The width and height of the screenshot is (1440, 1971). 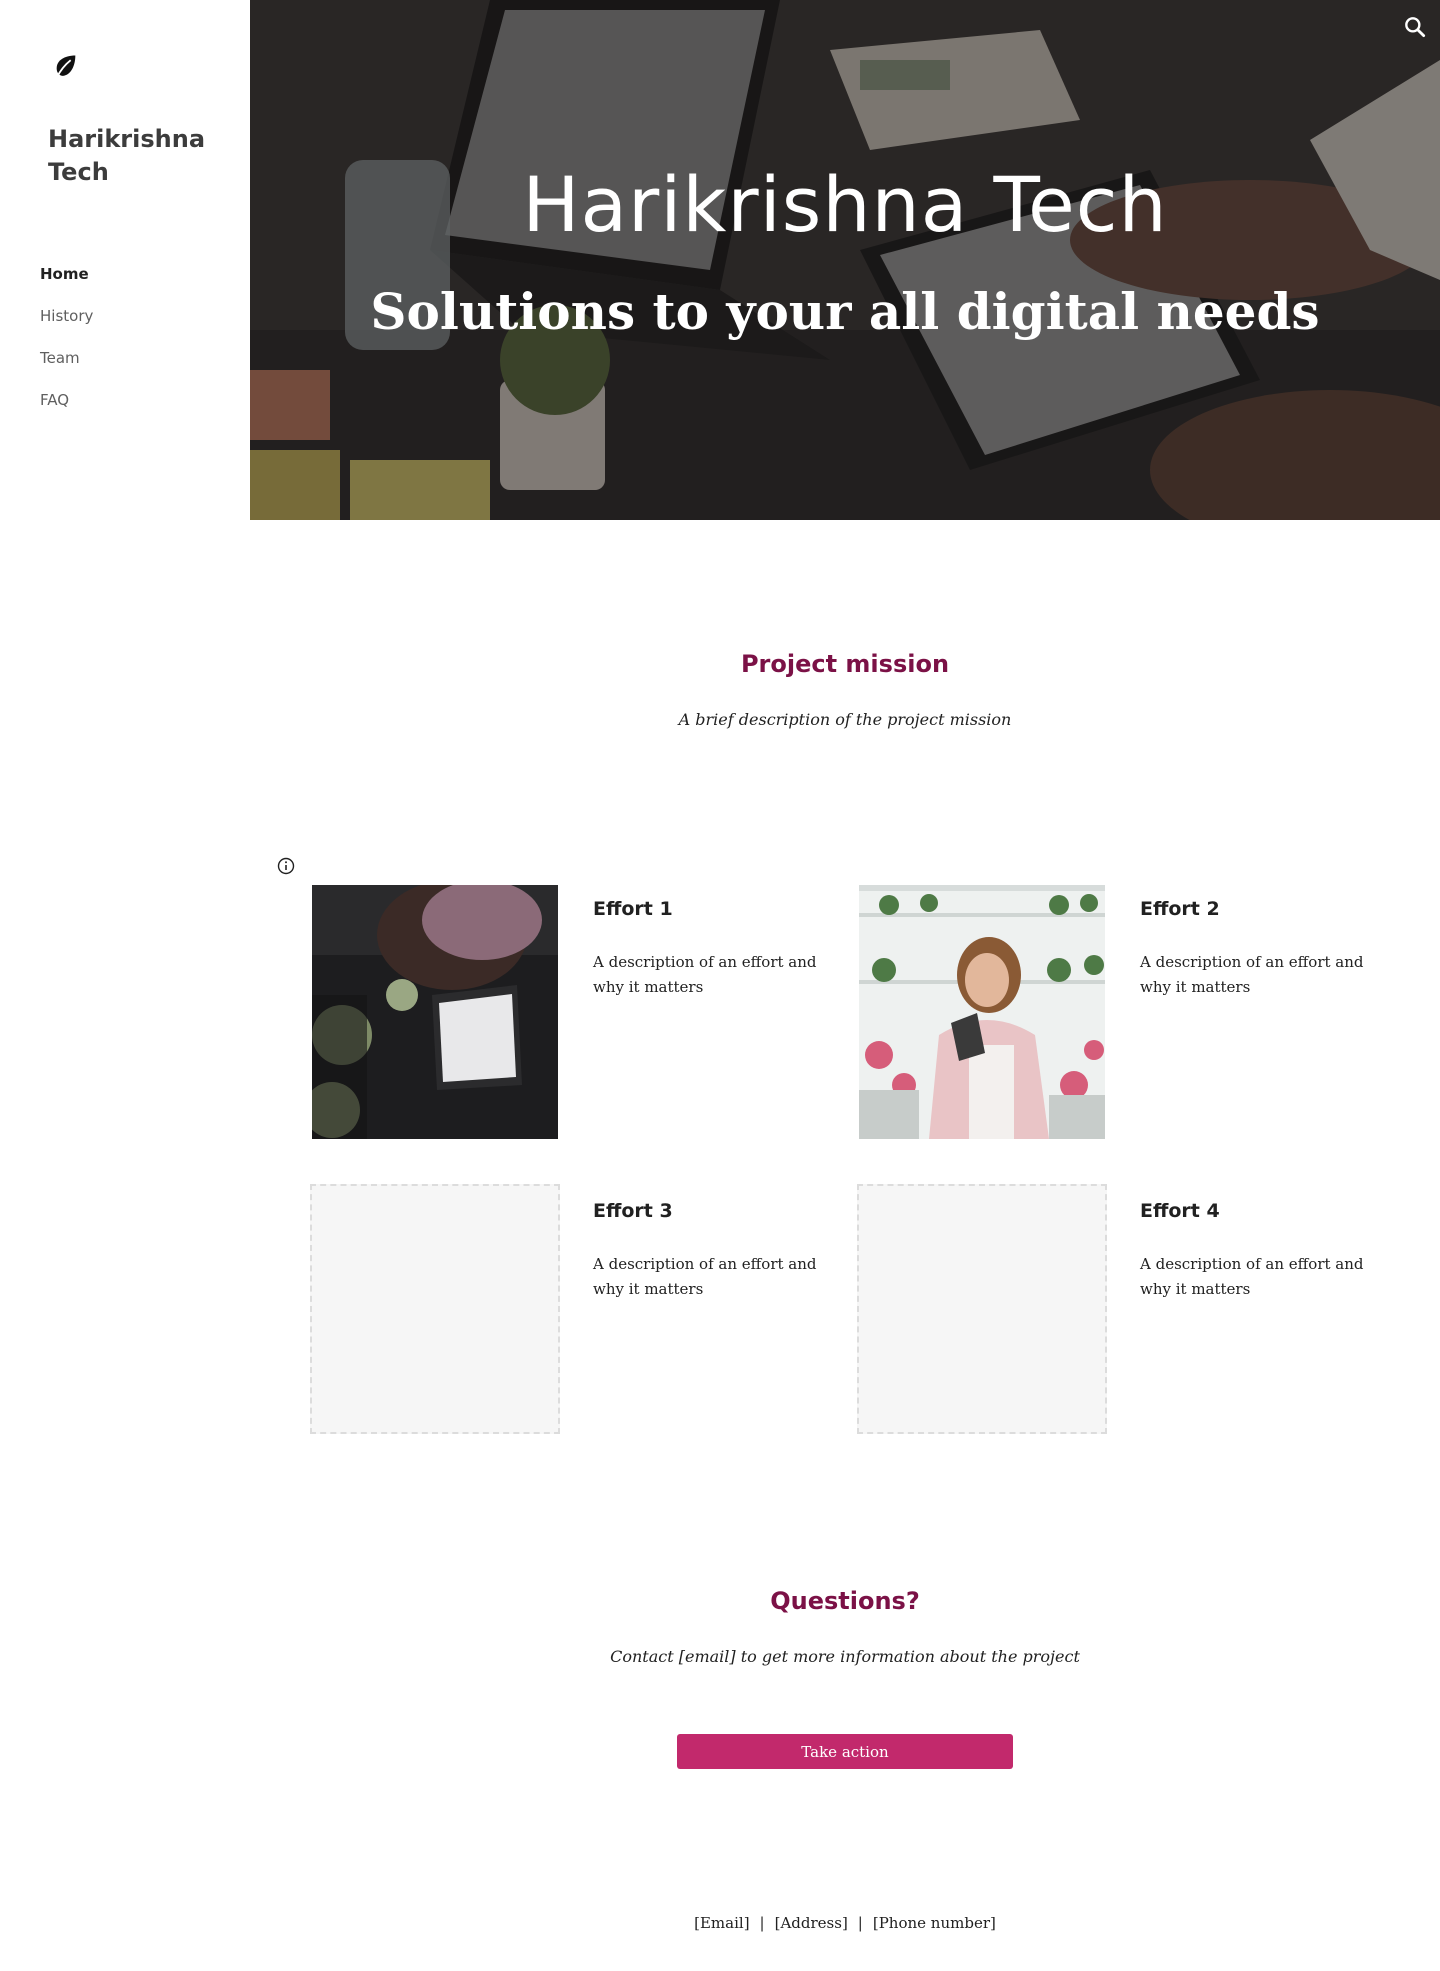 I want to click on effort-2-title: Effort 2, so click(x=1180, y=909).